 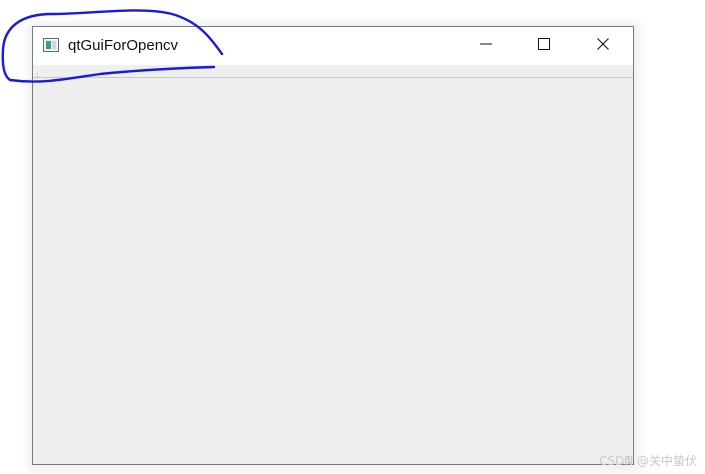 What do you see at coordinates (333, 46) in the screenshot?
I see `title-bar: qtGuiForOpencv` at bounding box center [333, 46].